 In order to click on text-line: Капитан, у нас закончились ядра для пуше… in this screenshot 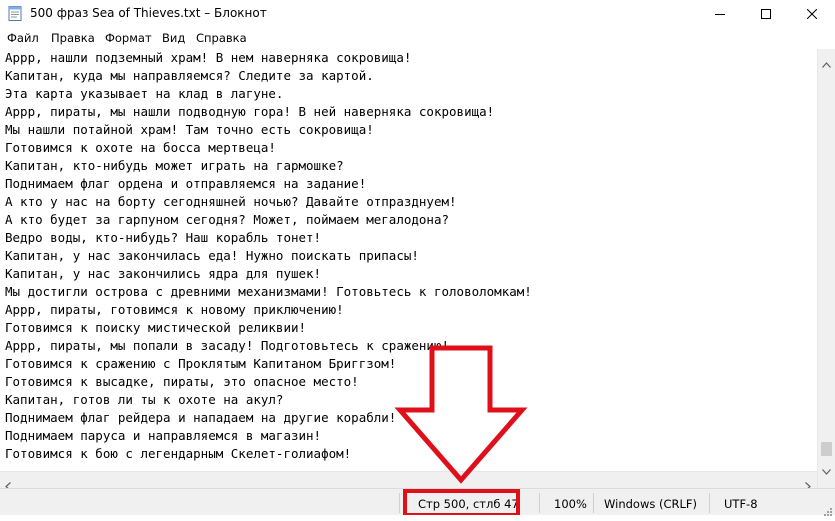, I will do `click(163, 273)`.